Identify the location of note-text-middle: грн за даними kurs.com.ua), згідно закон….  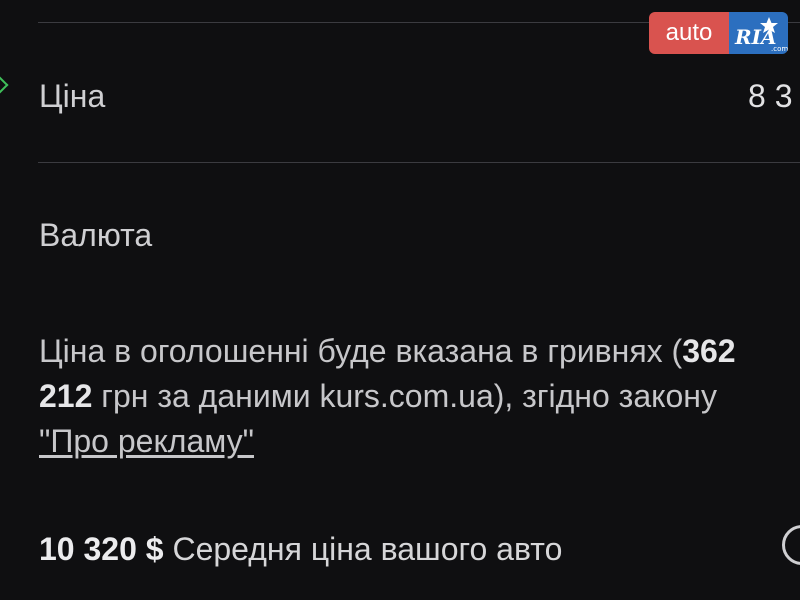
(404, 396).